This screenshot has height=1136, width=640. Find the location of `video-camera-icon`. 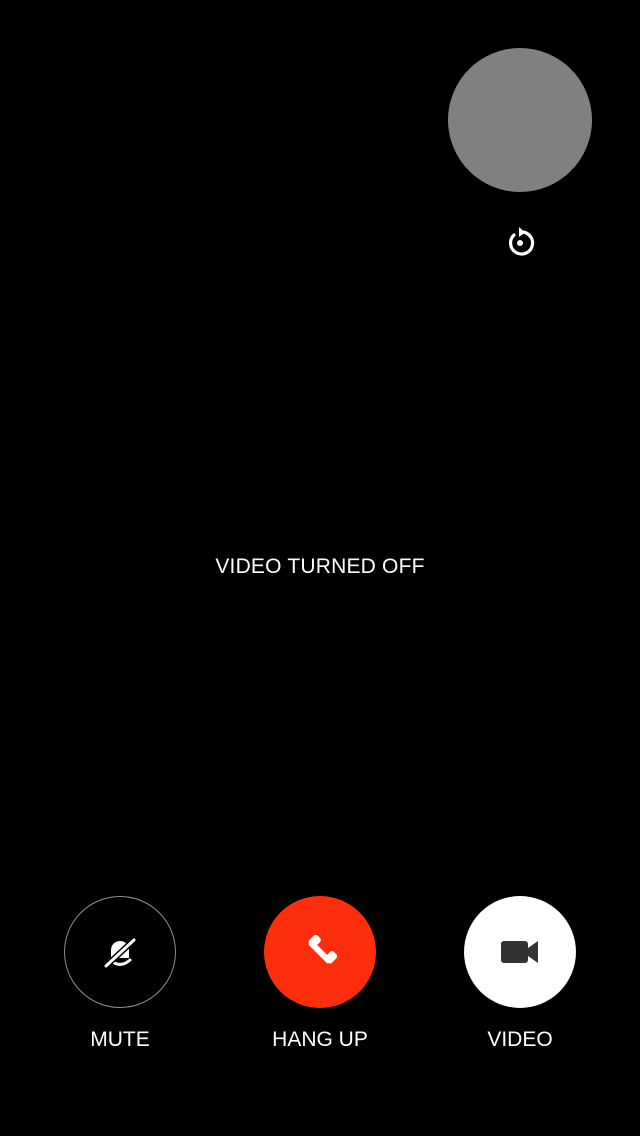

video-camera-icon is located at coordinates (519, 952).